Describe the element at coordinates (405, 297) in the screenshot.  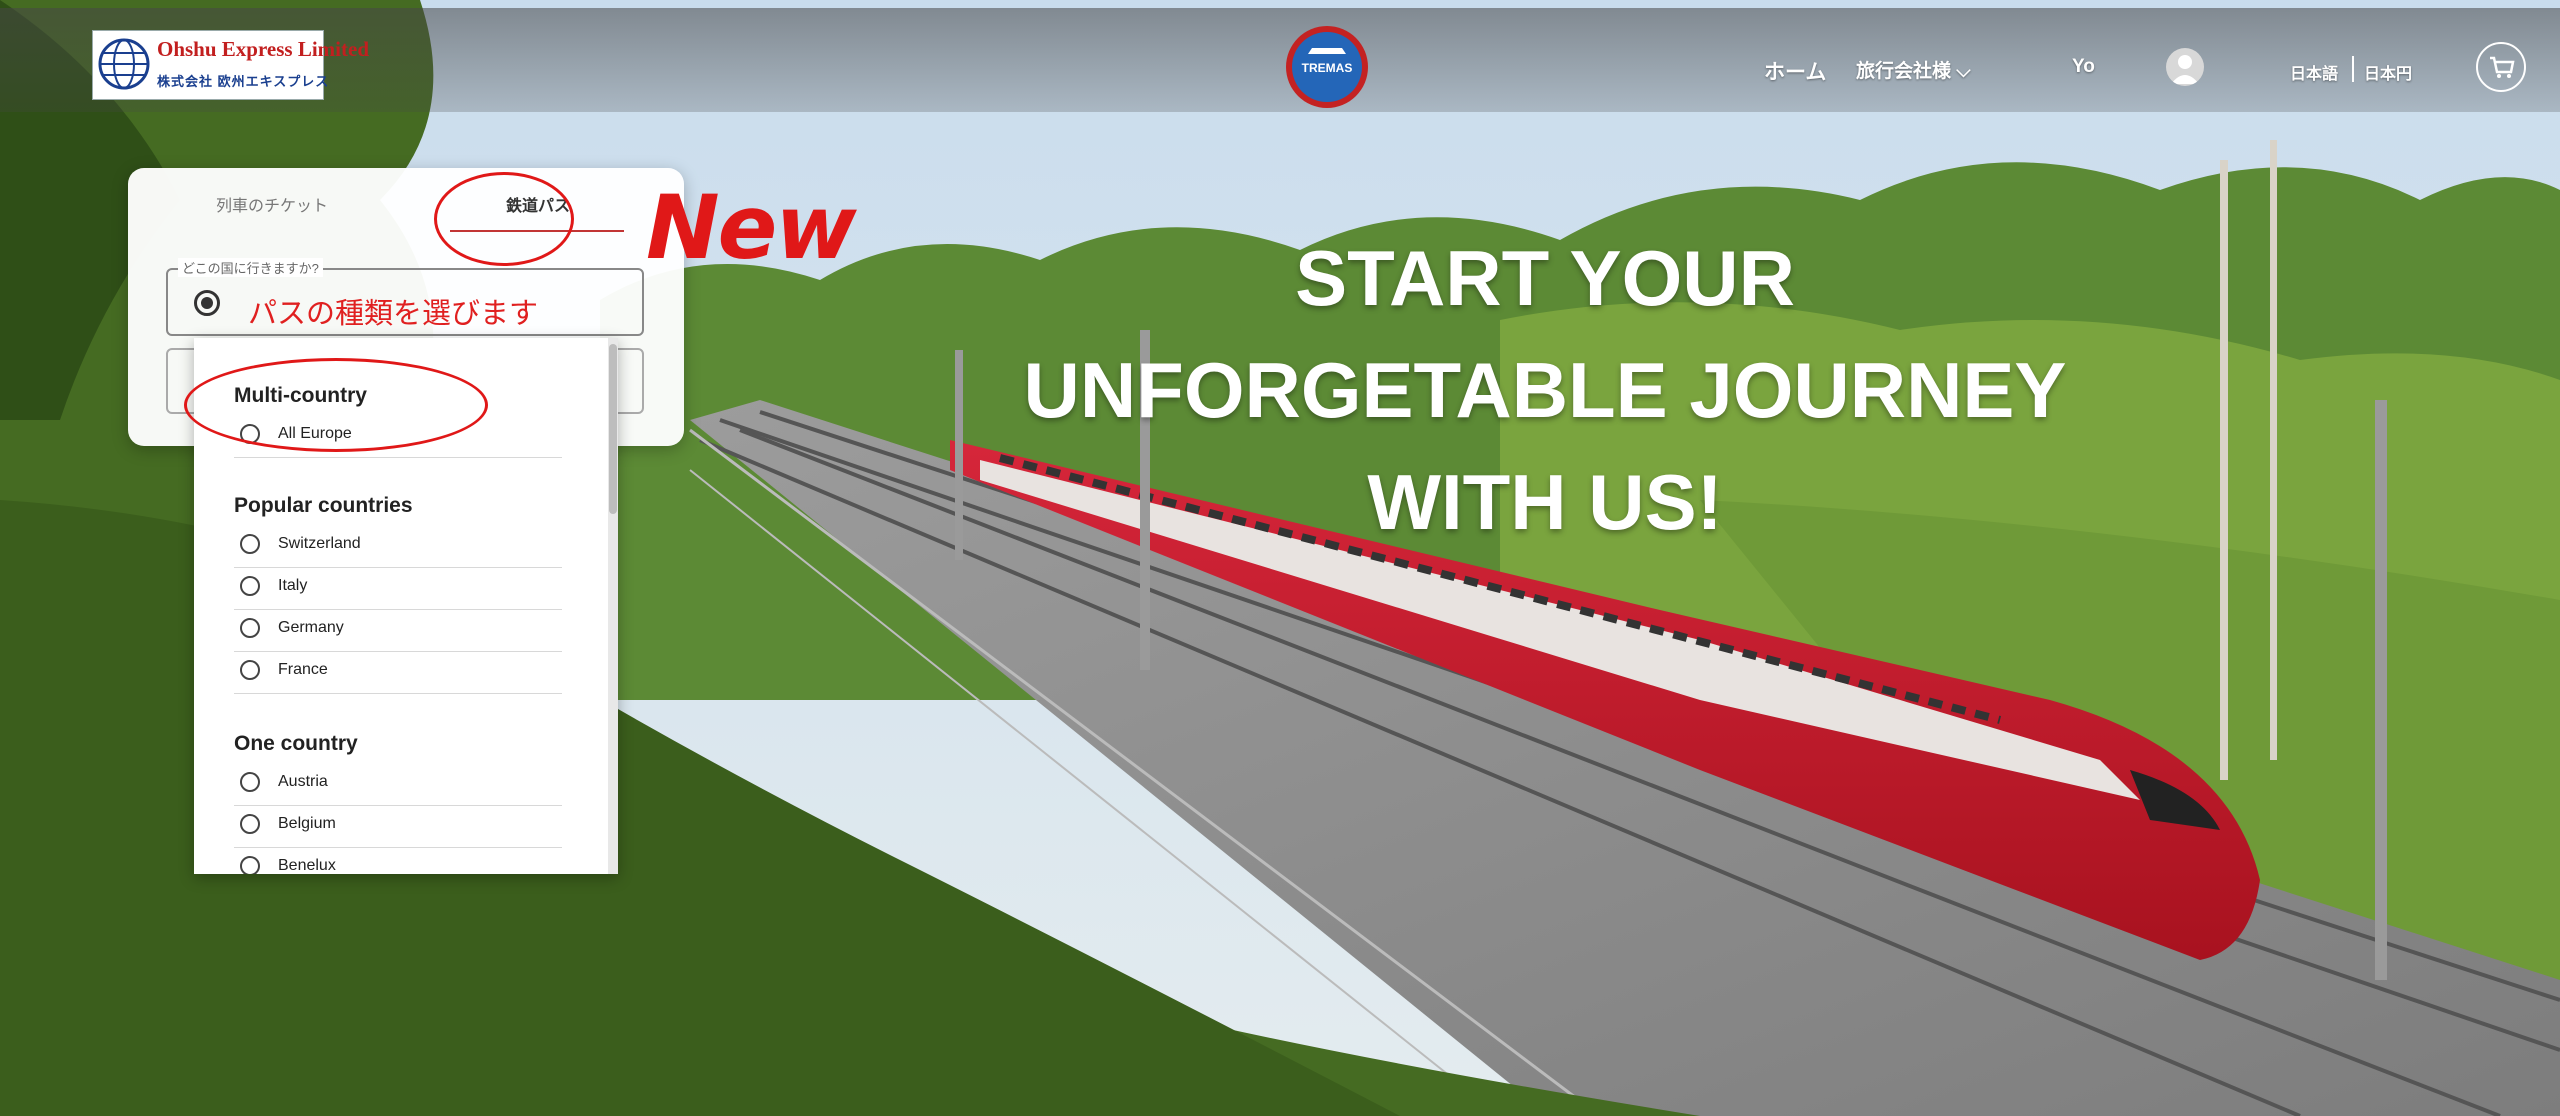
I see `pass-type-select: どこの国に行きますか? パスの種類を選びます` at that location.